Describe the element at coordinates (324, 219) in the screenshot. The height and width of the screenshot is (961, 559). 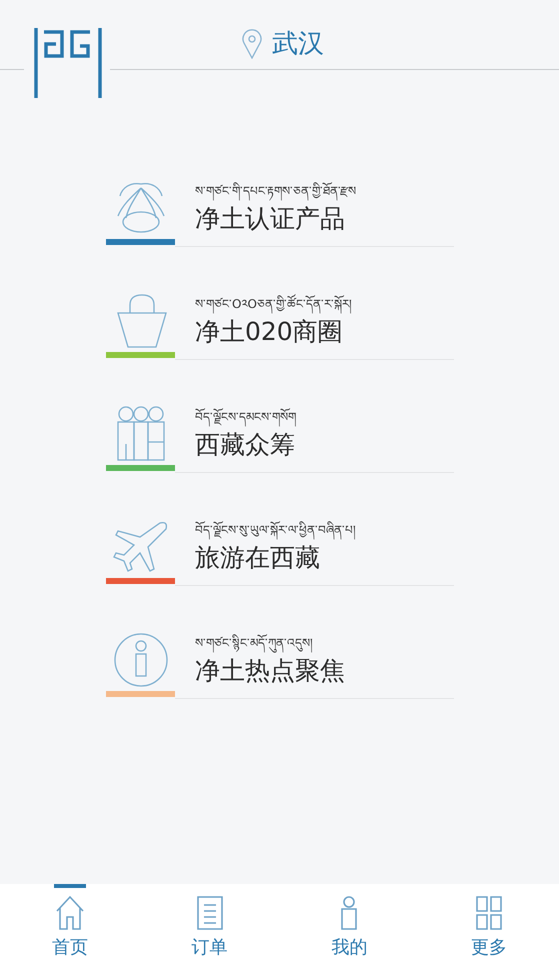
I see `menu-title: 净土认证产品` at that location.